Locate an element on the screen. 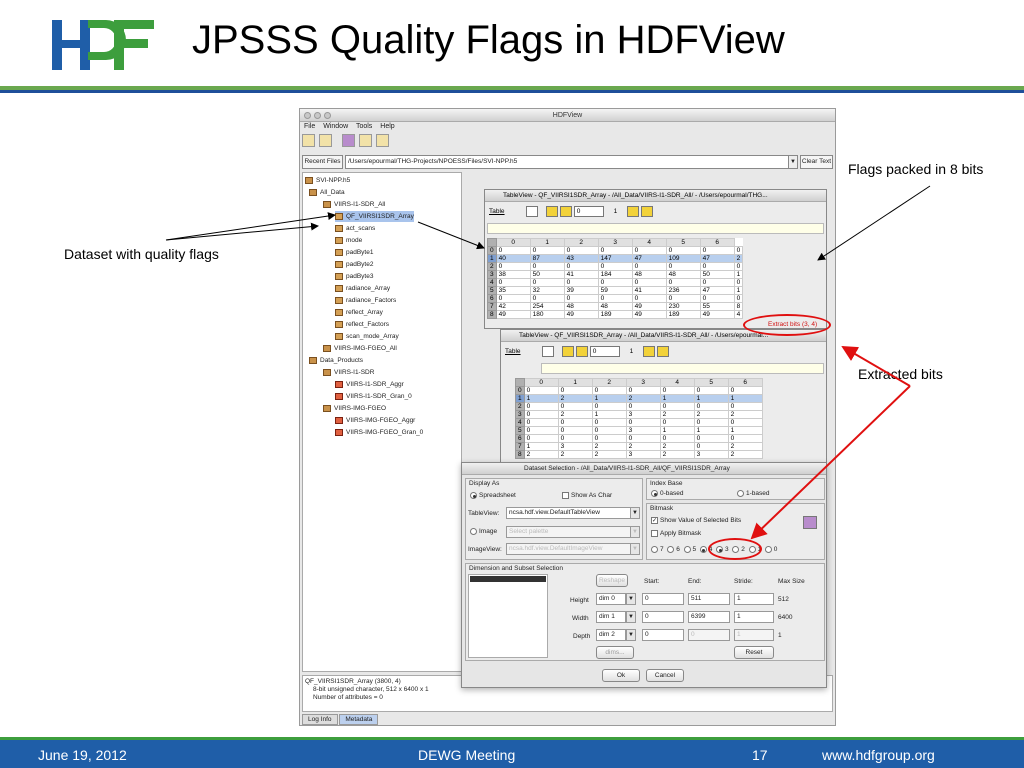 The width and height of the screenshot is (1024, 768). next-page-icon is located at coordinates (633, 211).